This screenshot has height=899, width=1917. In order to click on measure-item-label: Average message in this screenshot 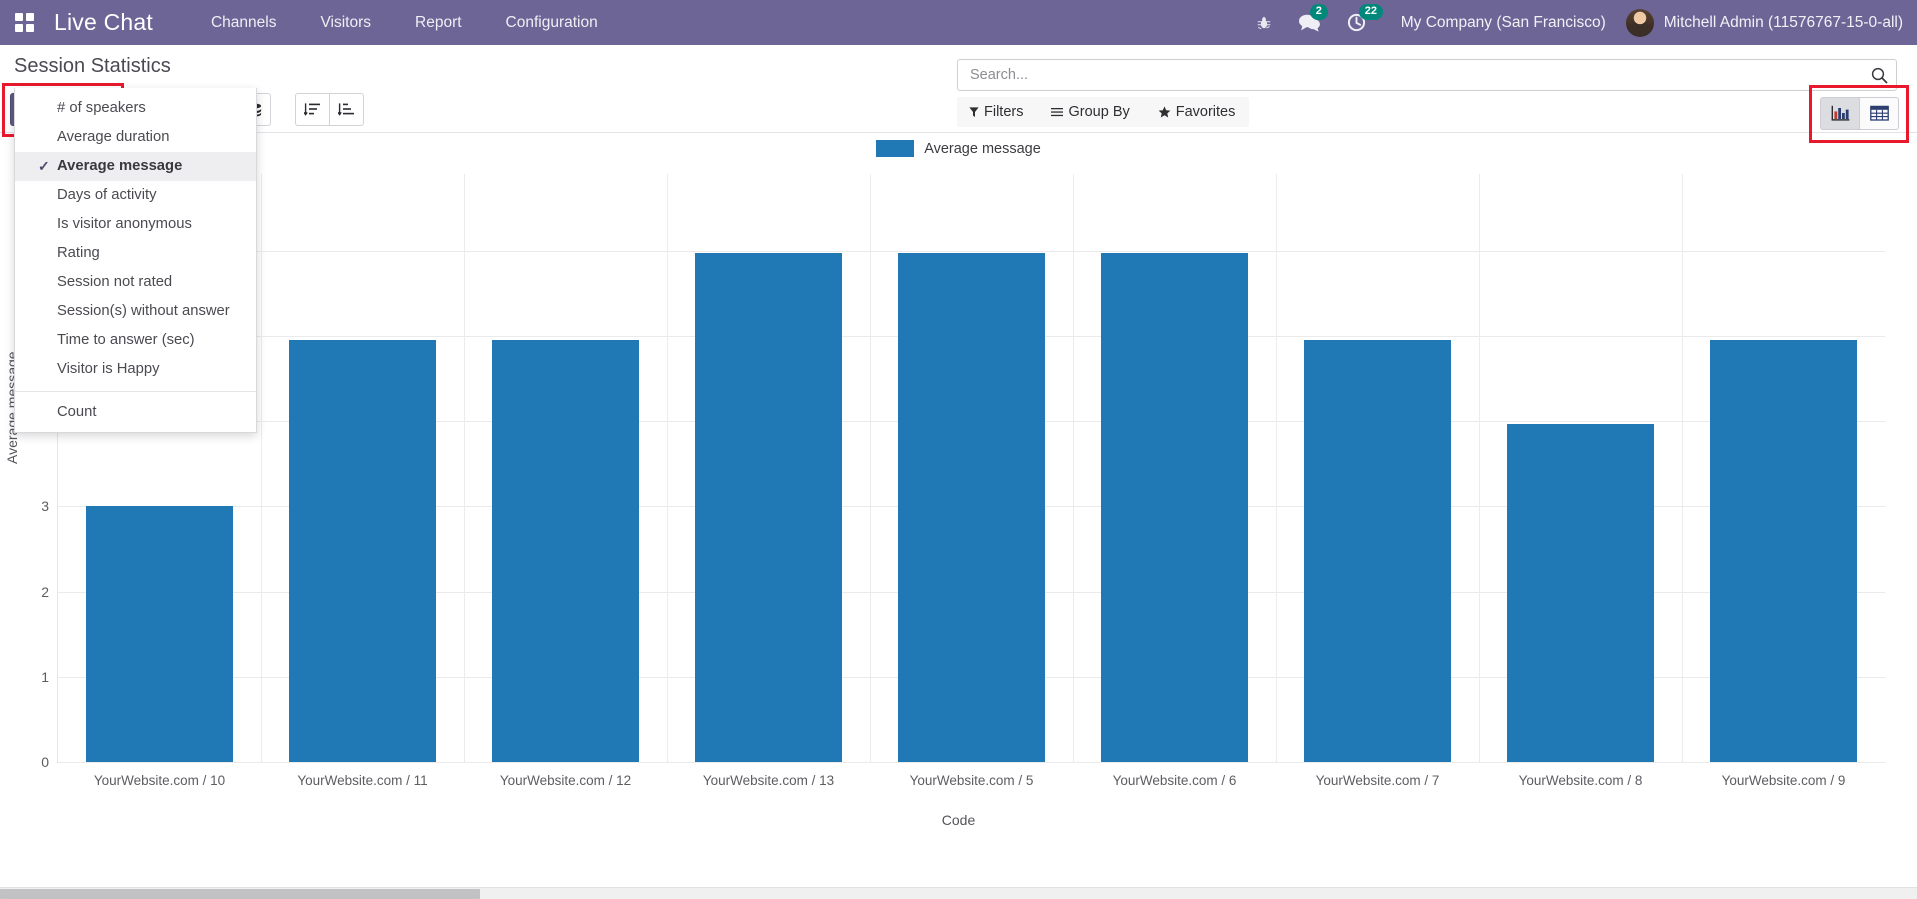, I will do `click(120, 166)`.